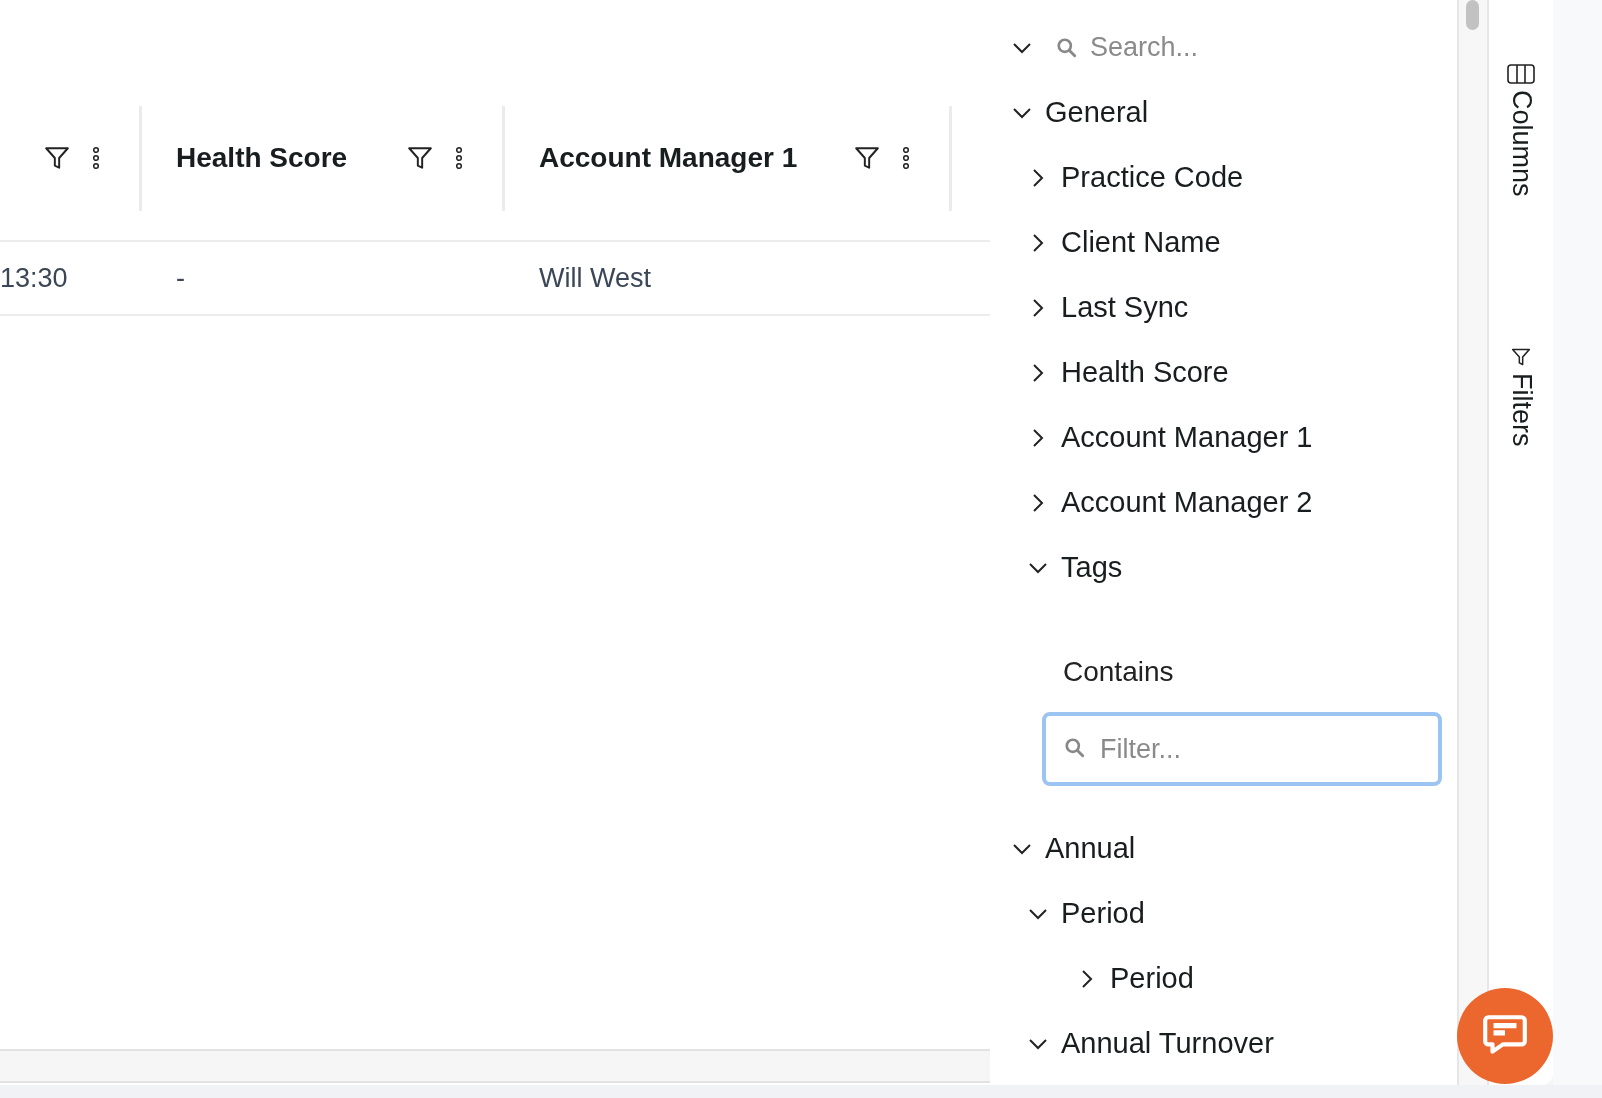  I want to click on column-group-label: Client Name, so click(1141, 242).